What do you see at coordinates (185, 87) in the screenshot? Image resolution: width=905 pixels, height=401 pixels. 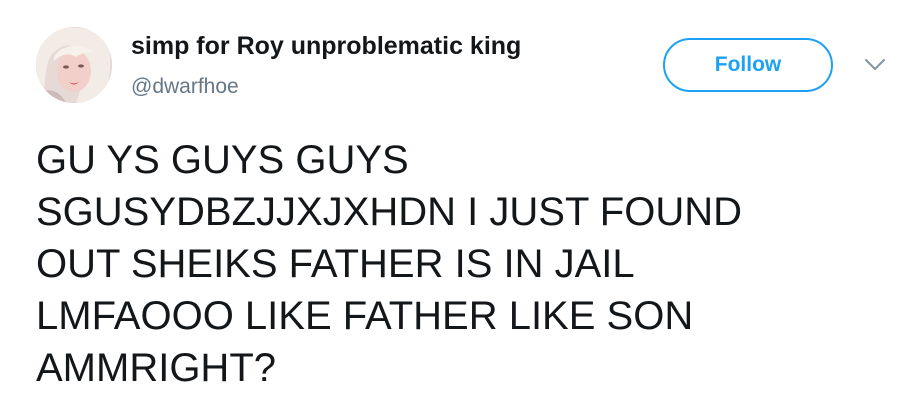 I see `user-handle: @dwarfhoe` at bounding box center [185, 87].